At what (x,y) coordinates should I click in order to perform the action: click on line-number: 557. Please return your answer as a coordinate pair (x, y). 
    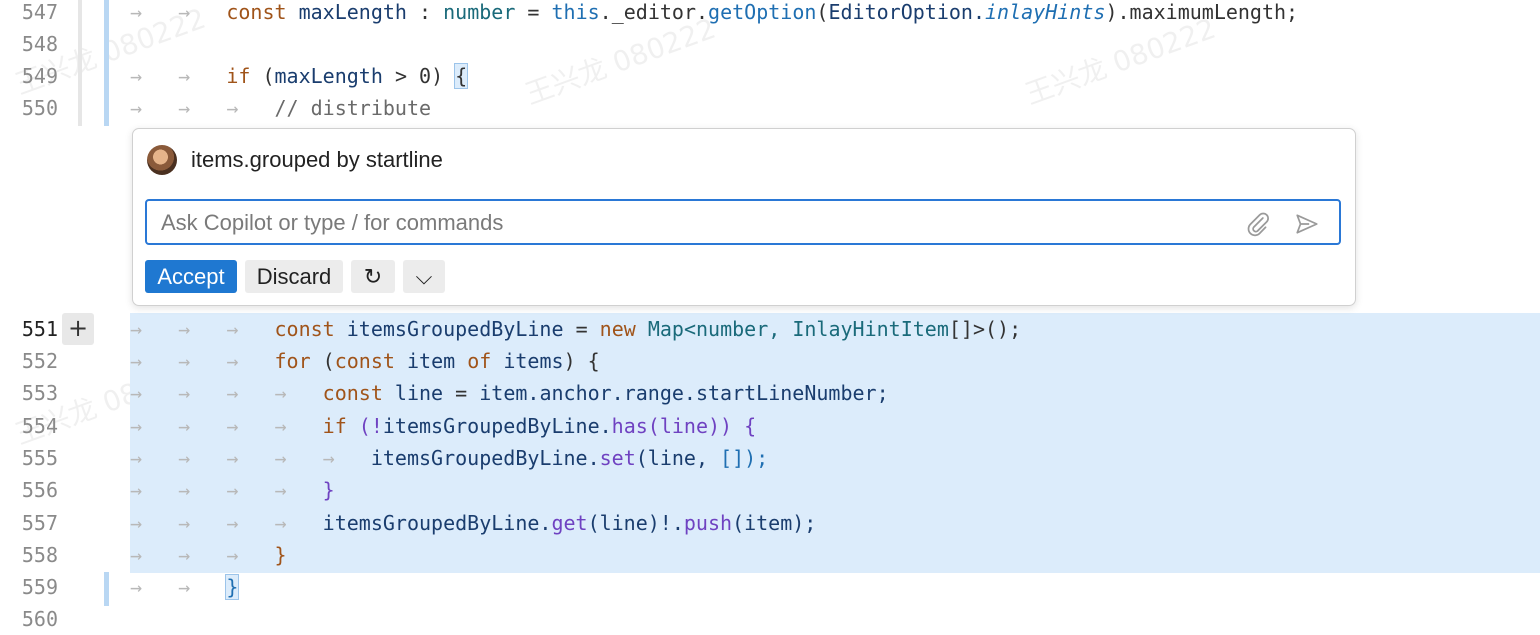
    Looking at the image, I should click on (39, 523).